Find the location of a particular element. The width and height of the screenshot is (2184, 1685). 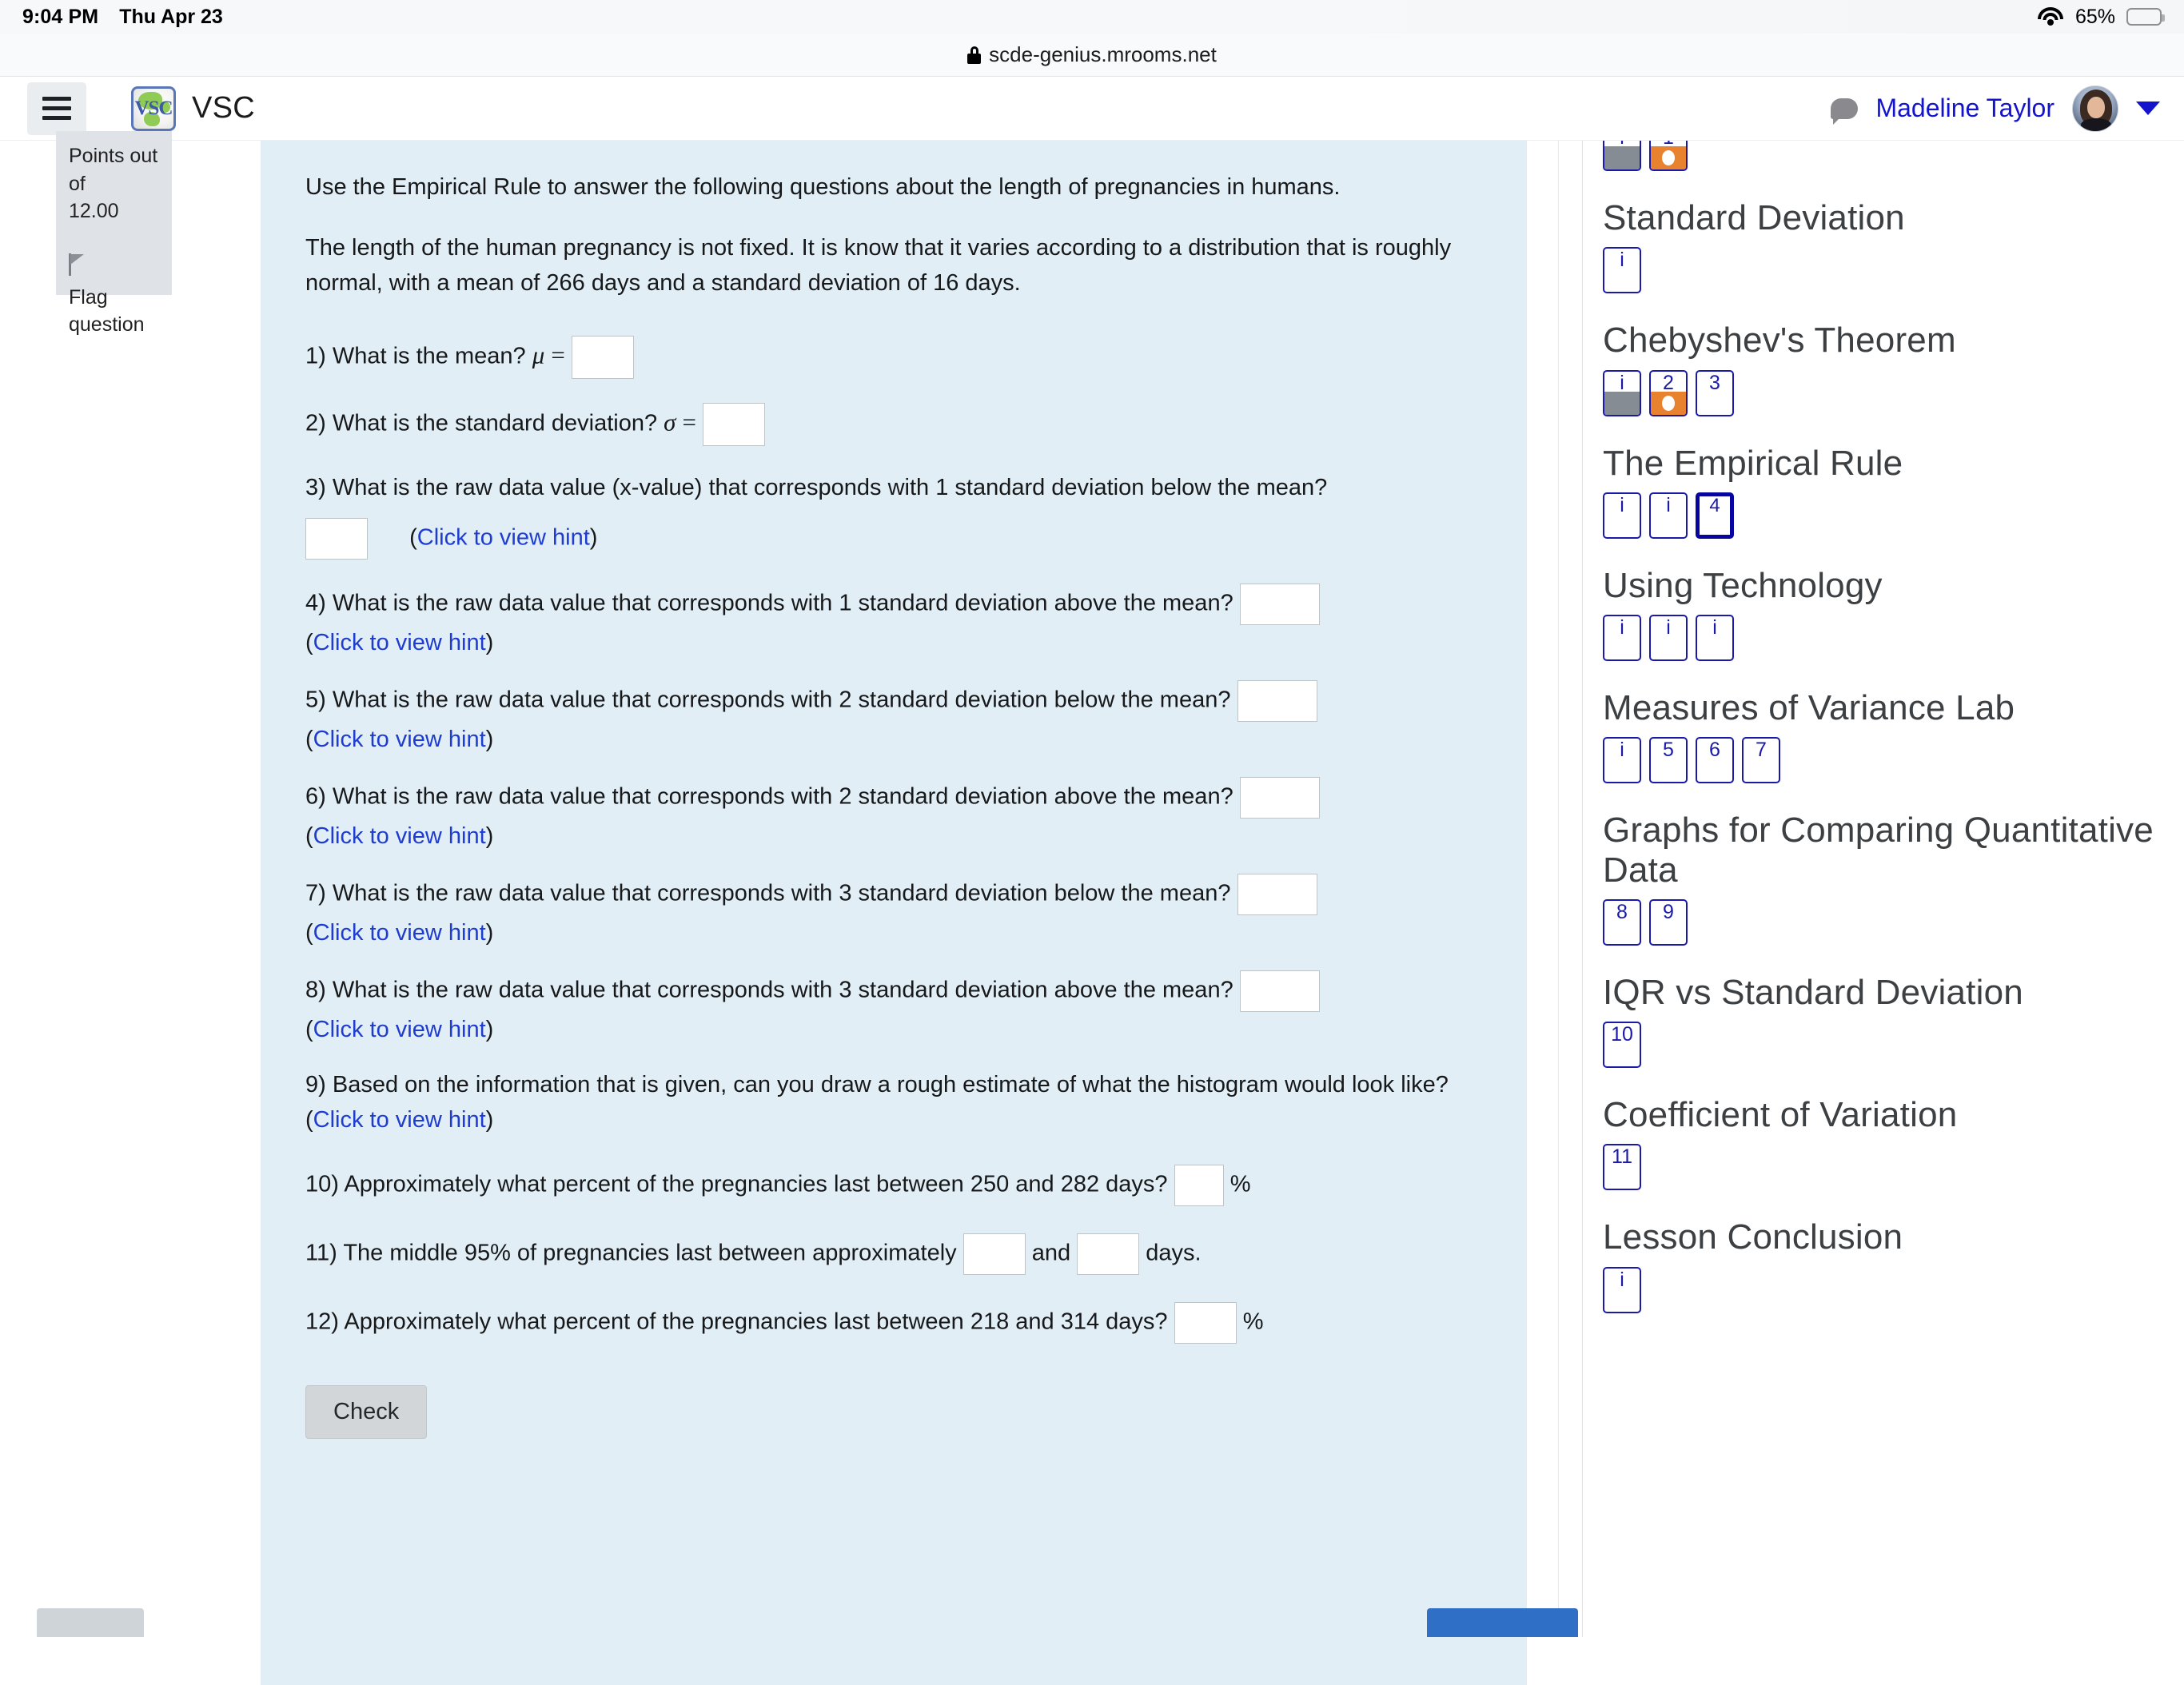

nav-box-question-2: 2 is located at coordinates (1668, 393).